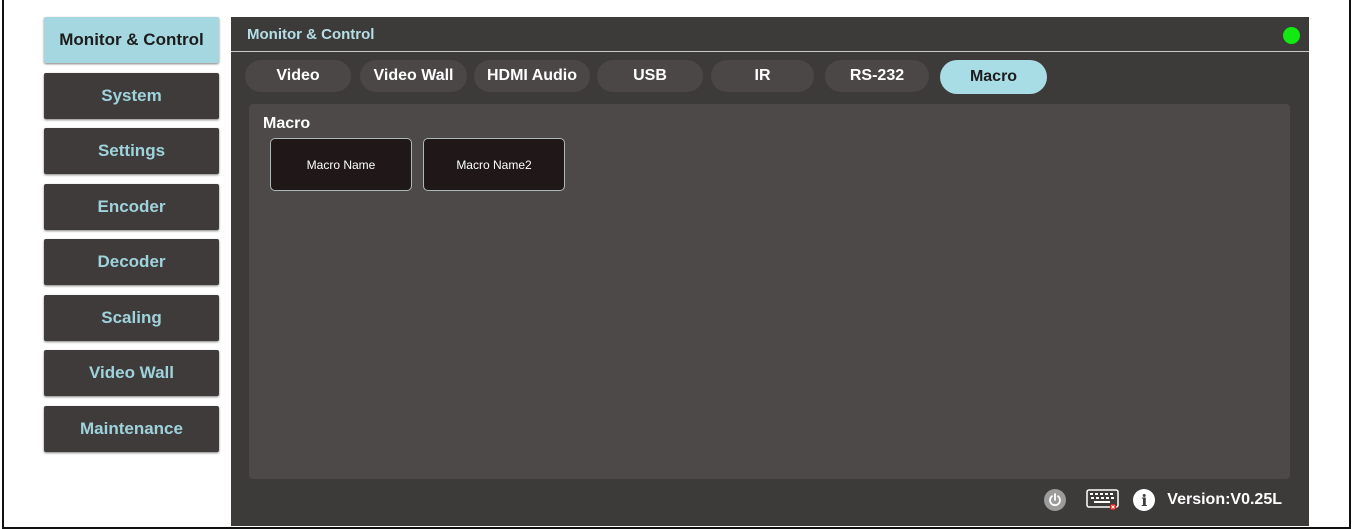 This screenshot has height=529, width=1353. What do you see at coordinates (131, 151) in the screenshot?
I see `sidebar-item-settings: Settings` at bounding box center [131, 151].